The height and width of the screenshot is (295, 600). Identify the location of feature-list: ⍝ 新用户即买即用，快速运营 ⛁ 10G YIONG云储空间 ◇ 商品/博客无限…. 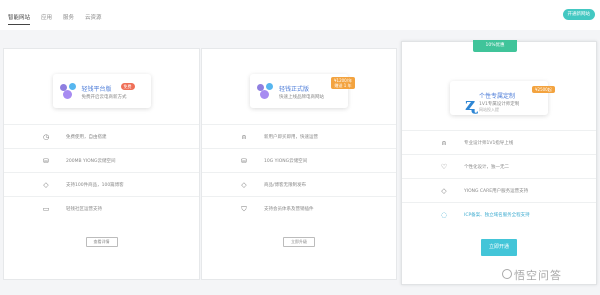
(299, 172).